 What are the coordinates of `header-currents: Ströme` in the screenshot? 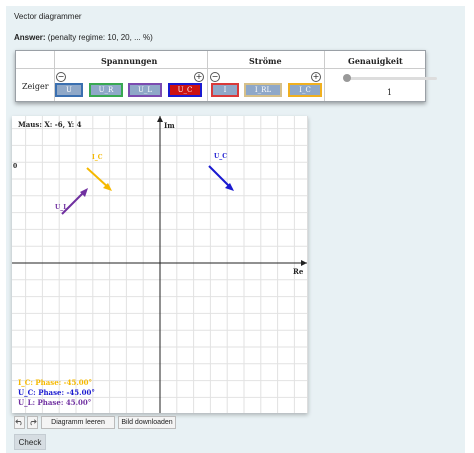 It's located at (265, 61).